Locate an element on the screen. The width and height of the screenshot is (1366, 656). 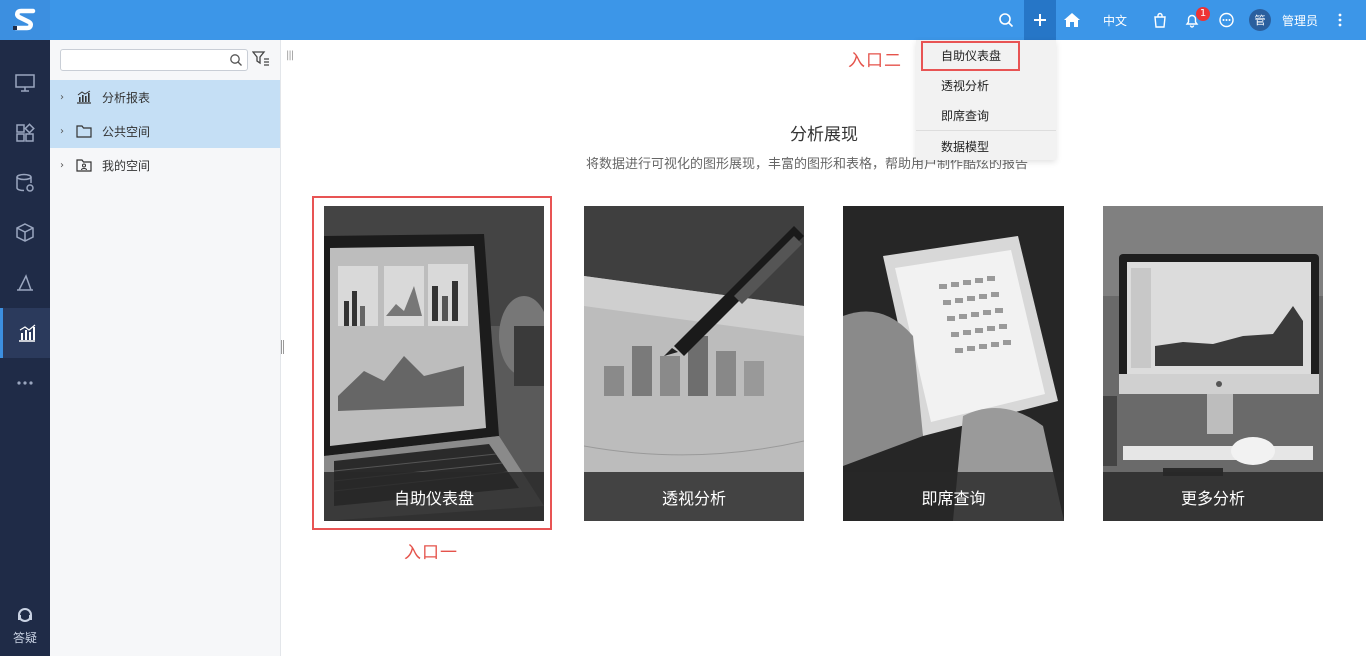
home-button is located at coordinates (1072, 20).